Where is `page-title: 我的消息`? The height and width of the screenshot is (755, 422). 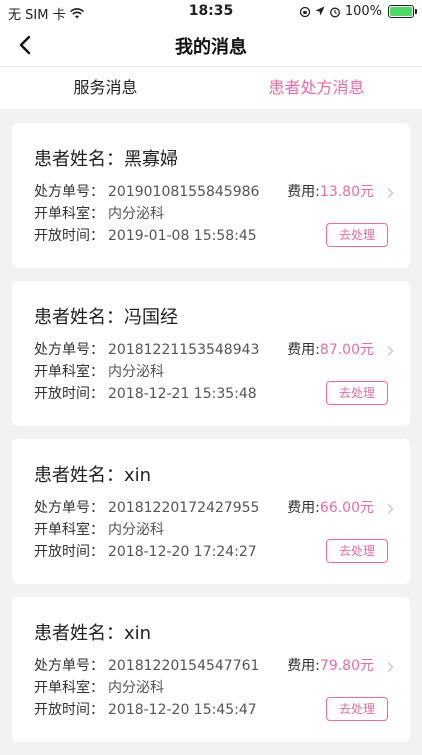
page-title: 我的消息 is located at coordinates (211, 47).